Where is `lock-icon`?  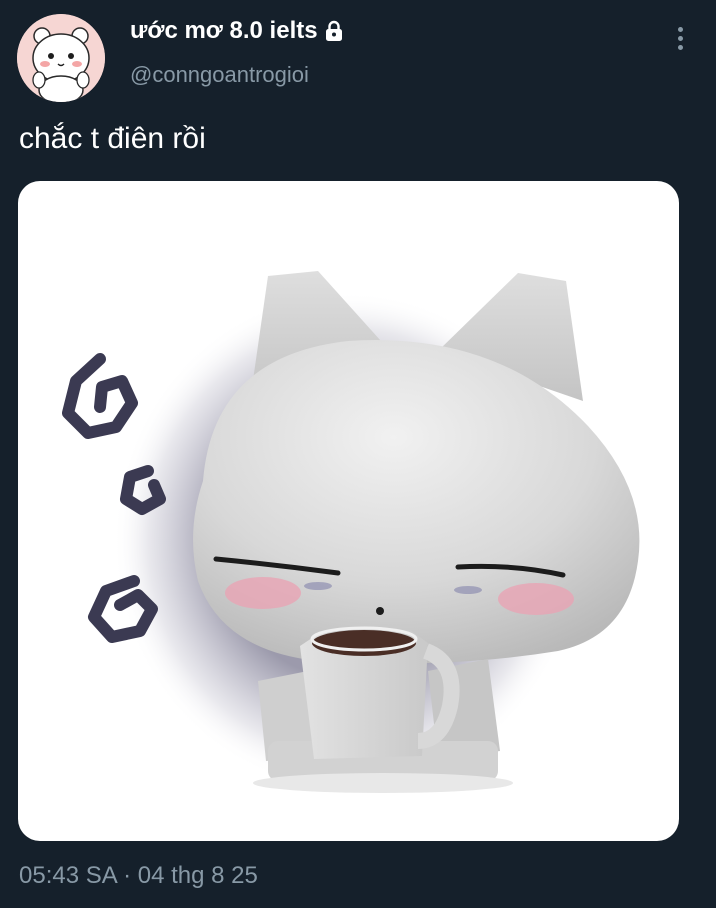
lock-icon is located at coordinates (334, 31).